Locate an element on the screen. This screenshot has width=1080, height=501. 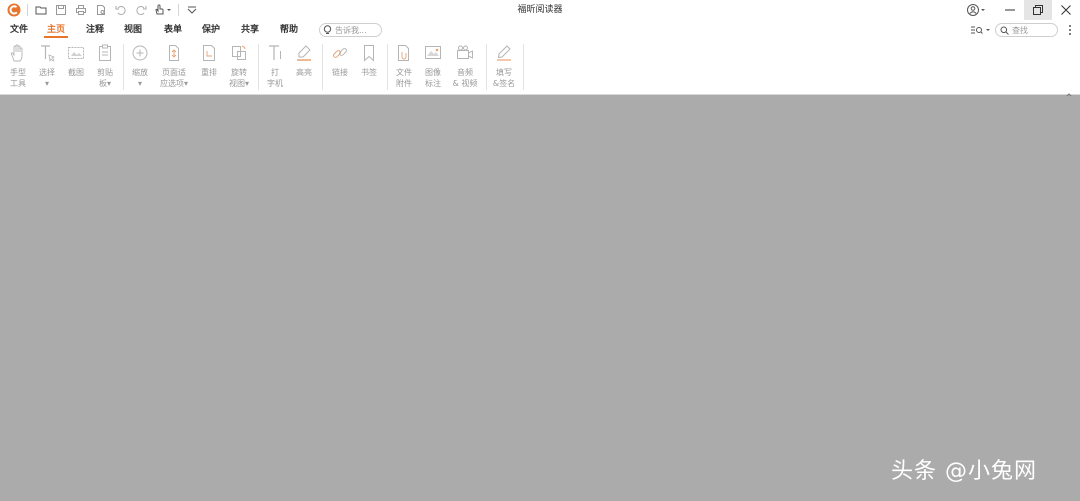
reflow-button: 重排 is located at coordinates (209, 60).